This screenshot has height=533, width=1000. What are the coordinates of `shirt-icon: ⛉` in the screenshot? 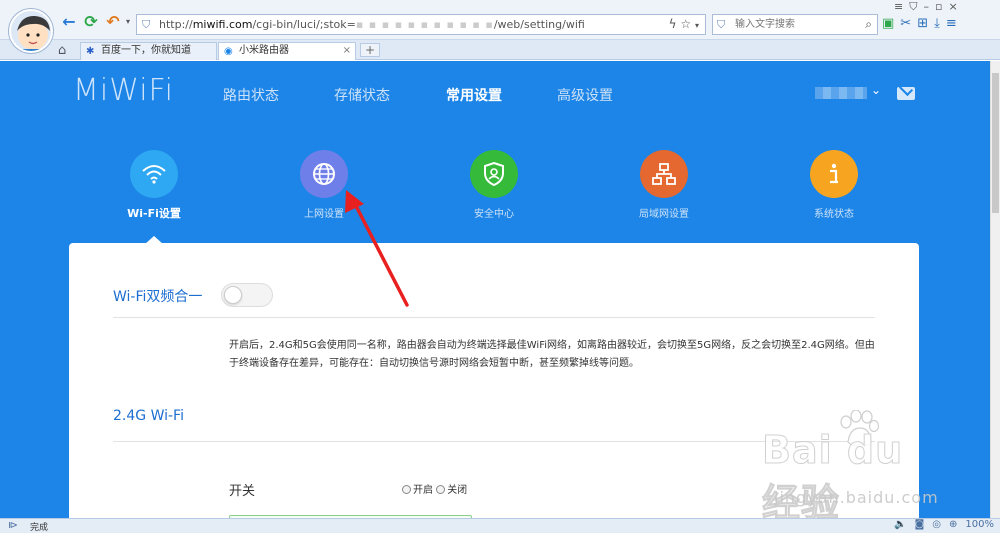 It's located at (916, 6).